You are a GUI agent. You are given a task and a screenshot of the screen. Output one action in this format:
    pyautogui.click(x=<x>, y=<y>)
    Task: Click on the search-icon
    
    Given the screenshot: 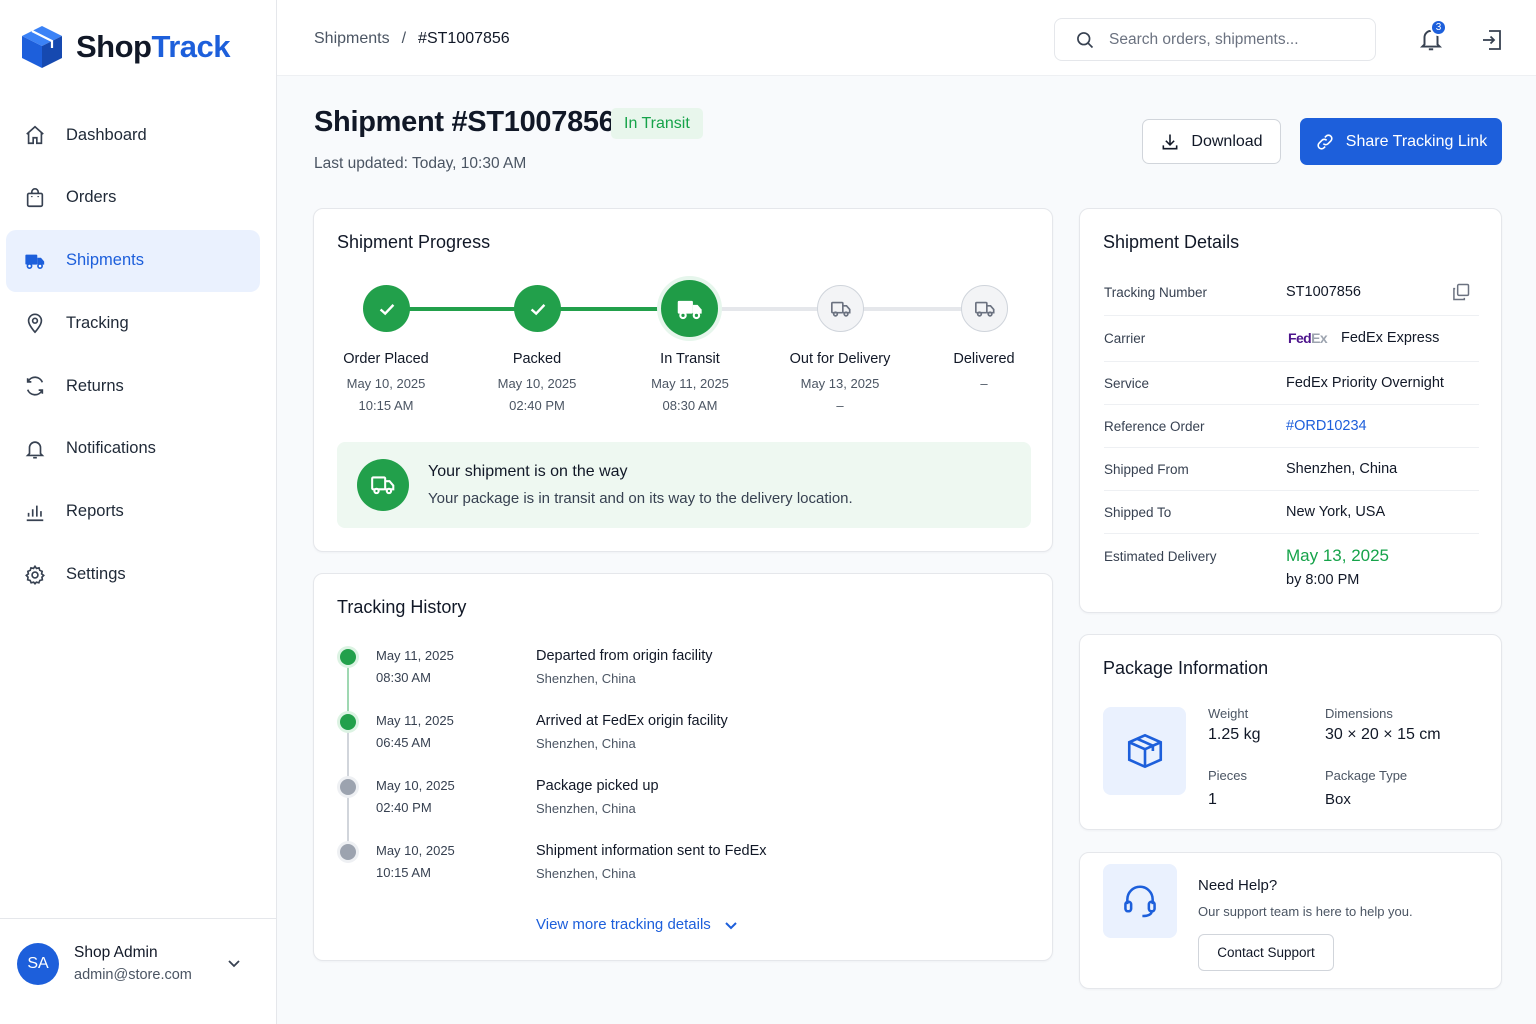 What is the action you would take?
    pyautogui.click(x=1085, y=39)
    